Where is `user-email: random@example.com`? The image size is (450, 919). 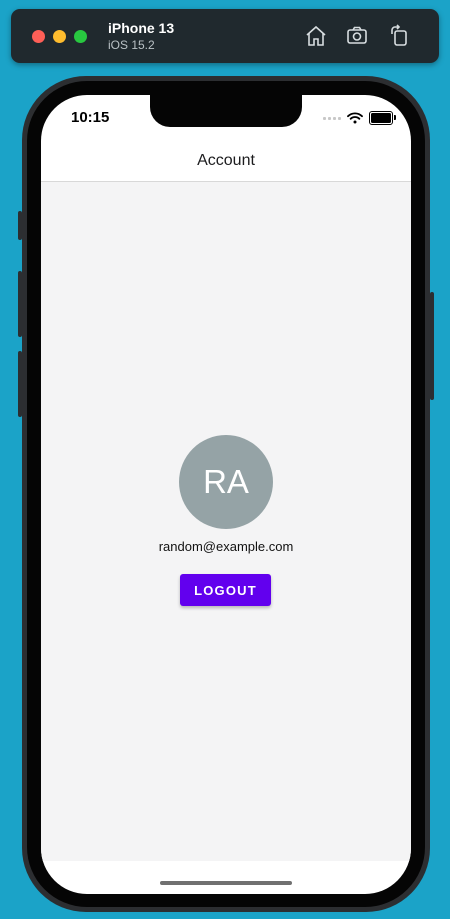
user-email: random@example.com is located at coordinates (226, 546).